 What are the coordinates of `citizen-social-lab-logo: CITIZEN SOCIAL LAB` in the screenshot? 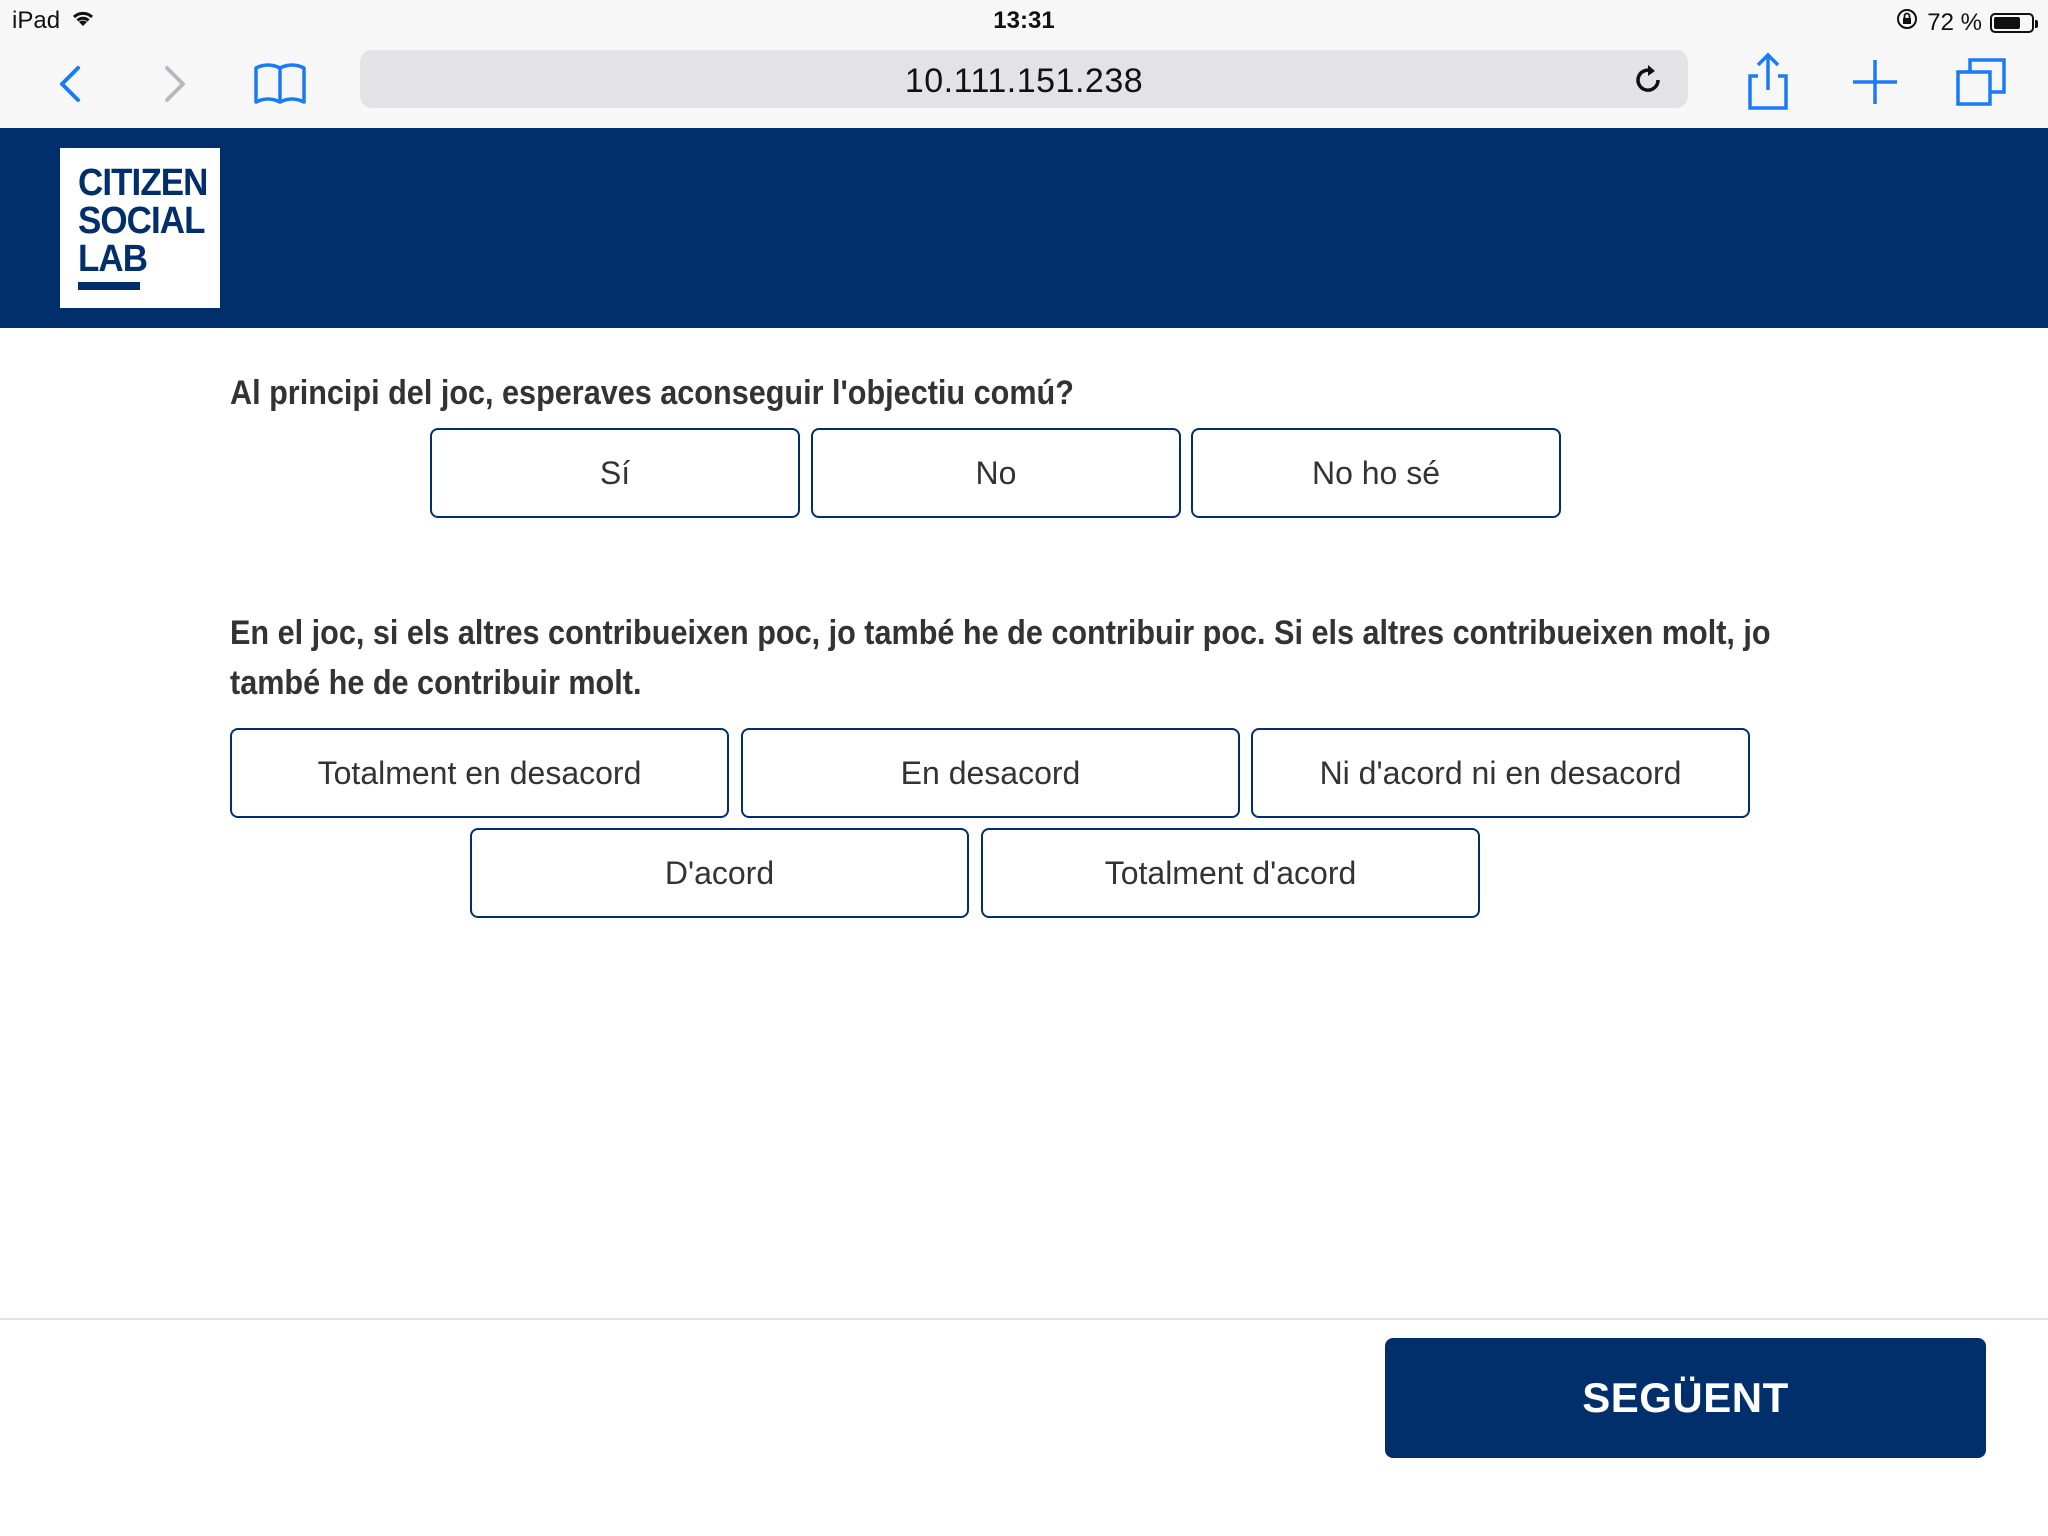 It's located at (140, 228).